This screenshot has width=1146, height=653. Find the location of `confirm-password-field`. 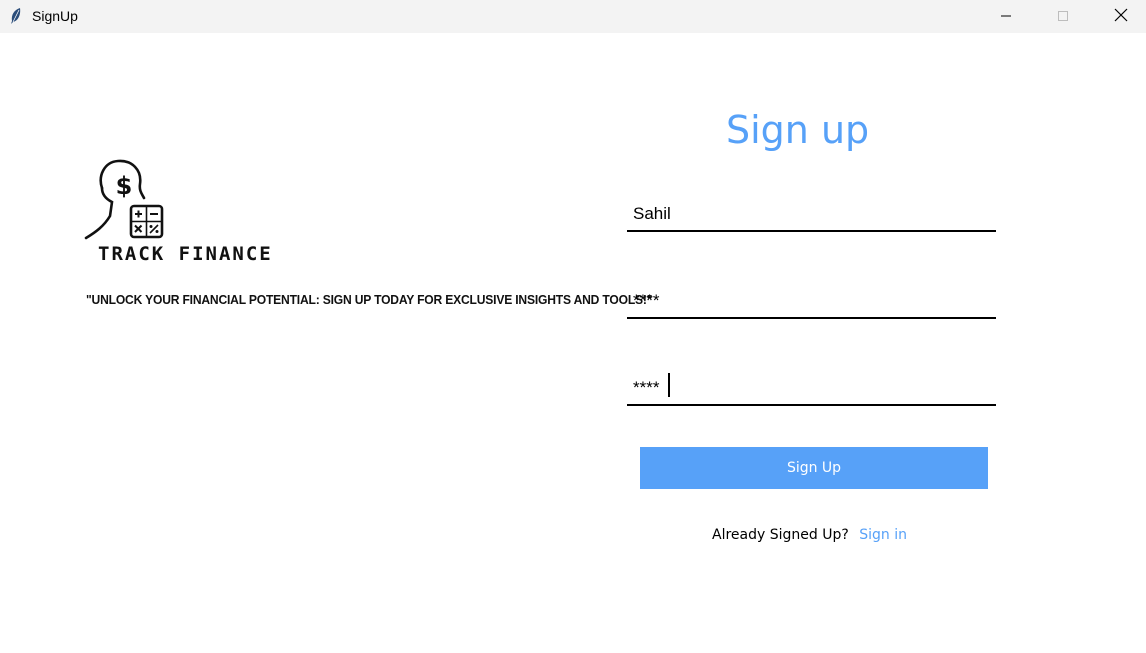

confirm-password-field is located at coordinates (811, 389).